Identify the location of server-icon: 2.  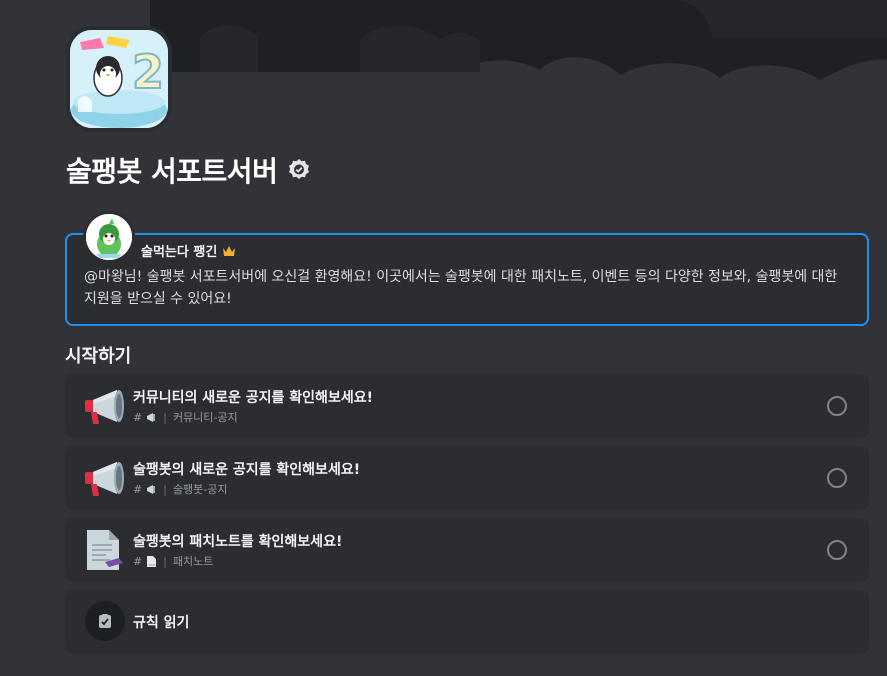
(119, 79).